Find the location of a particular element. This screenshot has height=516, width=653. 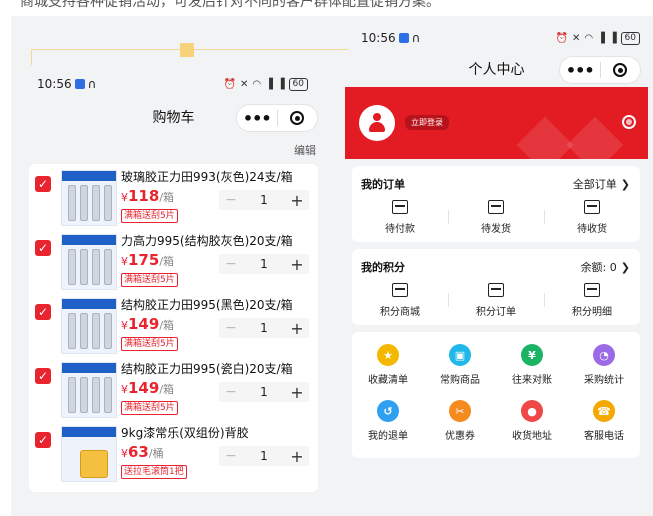

orders-item: 待发货 is located at coordinates (496, 217).